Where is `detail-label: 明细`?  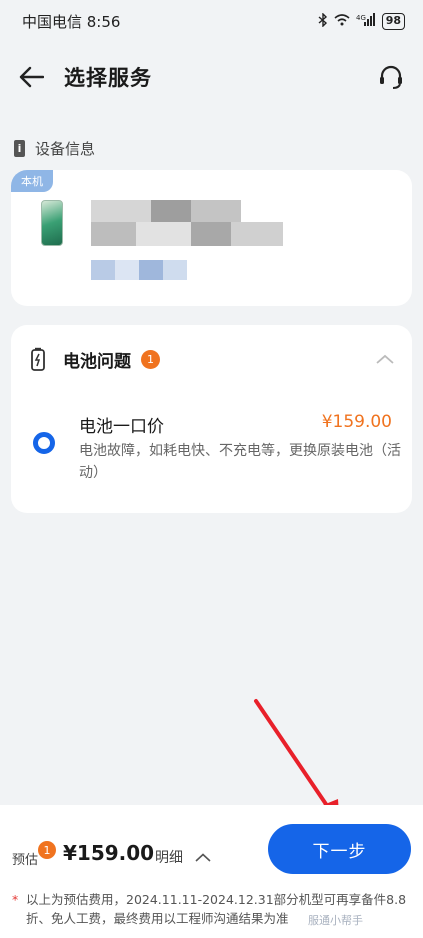
detail-label: 明细 is located at coordinates (169, 858).